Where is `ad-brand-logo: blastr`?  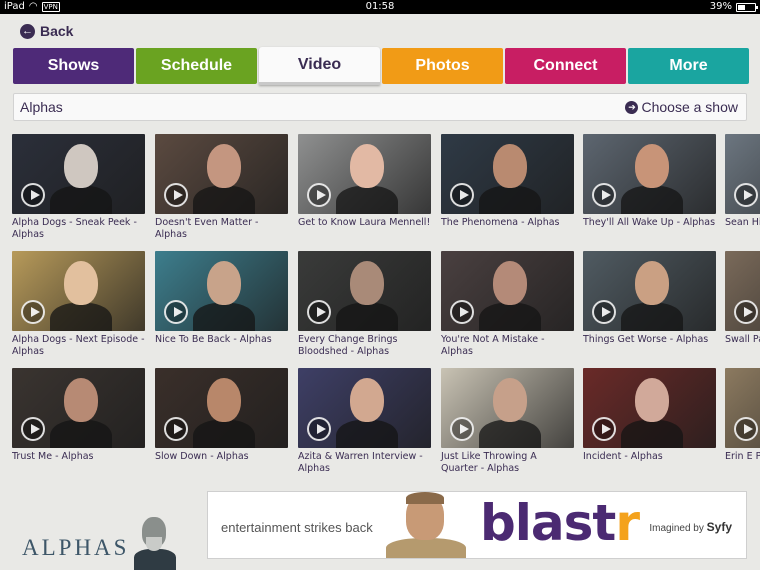 ad-brand-logo: blastr is located at coordinates (560, 523).